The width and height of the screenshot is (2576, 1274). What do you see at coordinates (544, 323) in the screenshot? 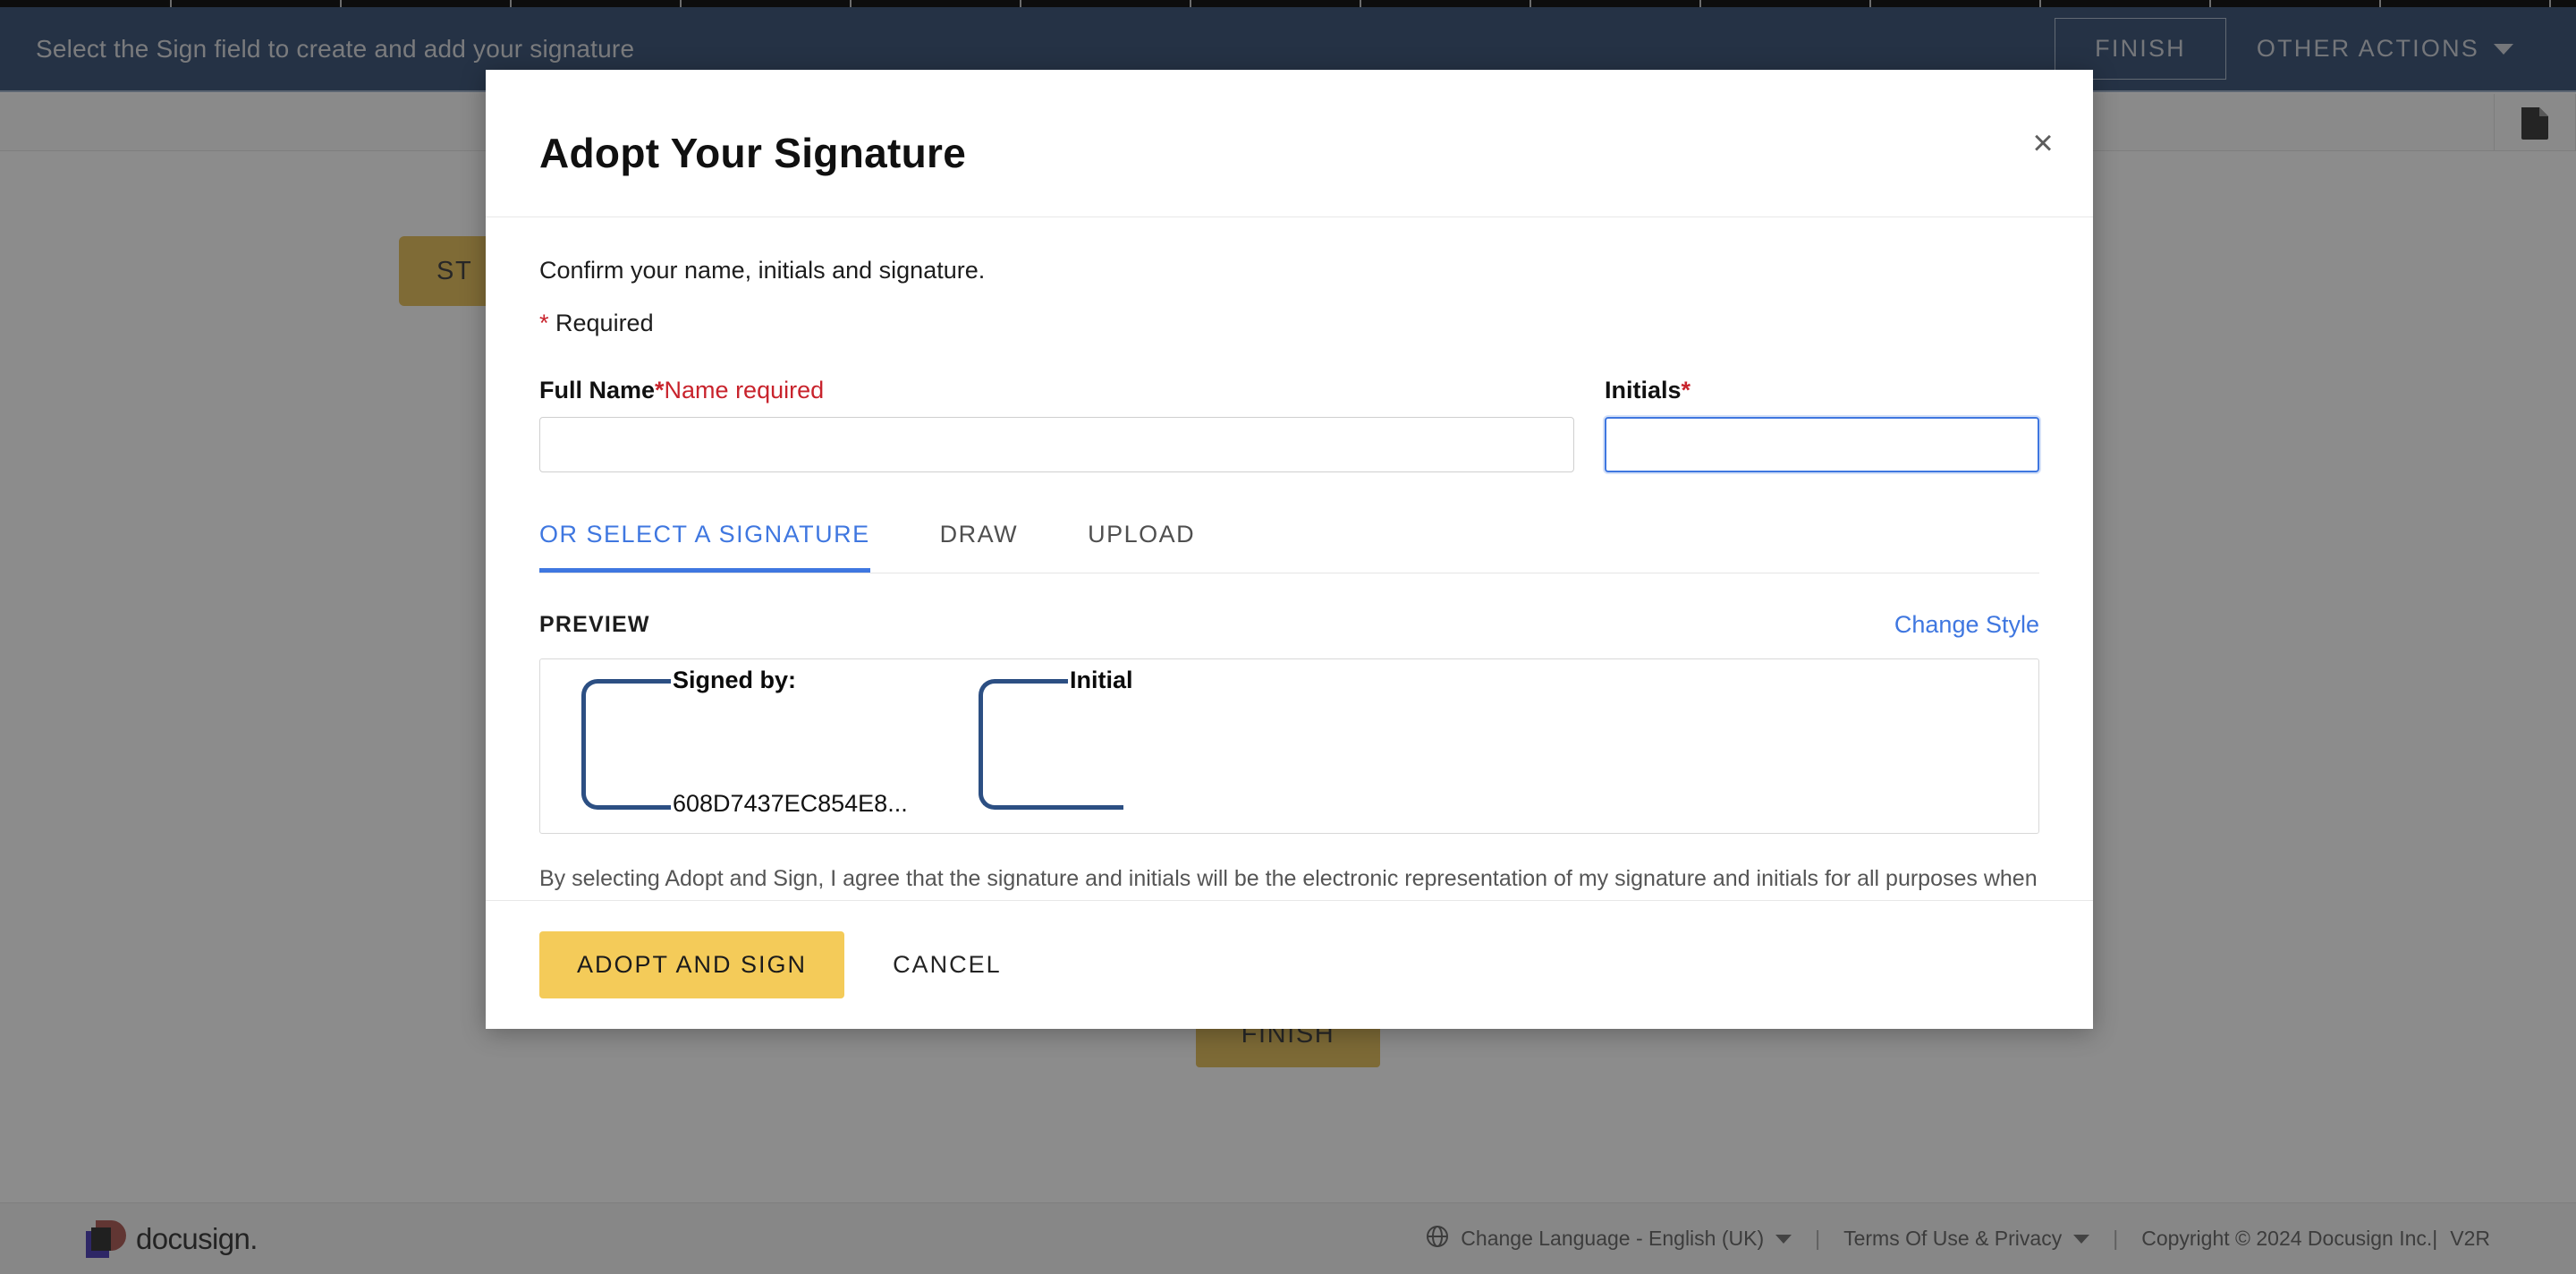
I see `required-asterisk: *` at bounding box center [544, 323].